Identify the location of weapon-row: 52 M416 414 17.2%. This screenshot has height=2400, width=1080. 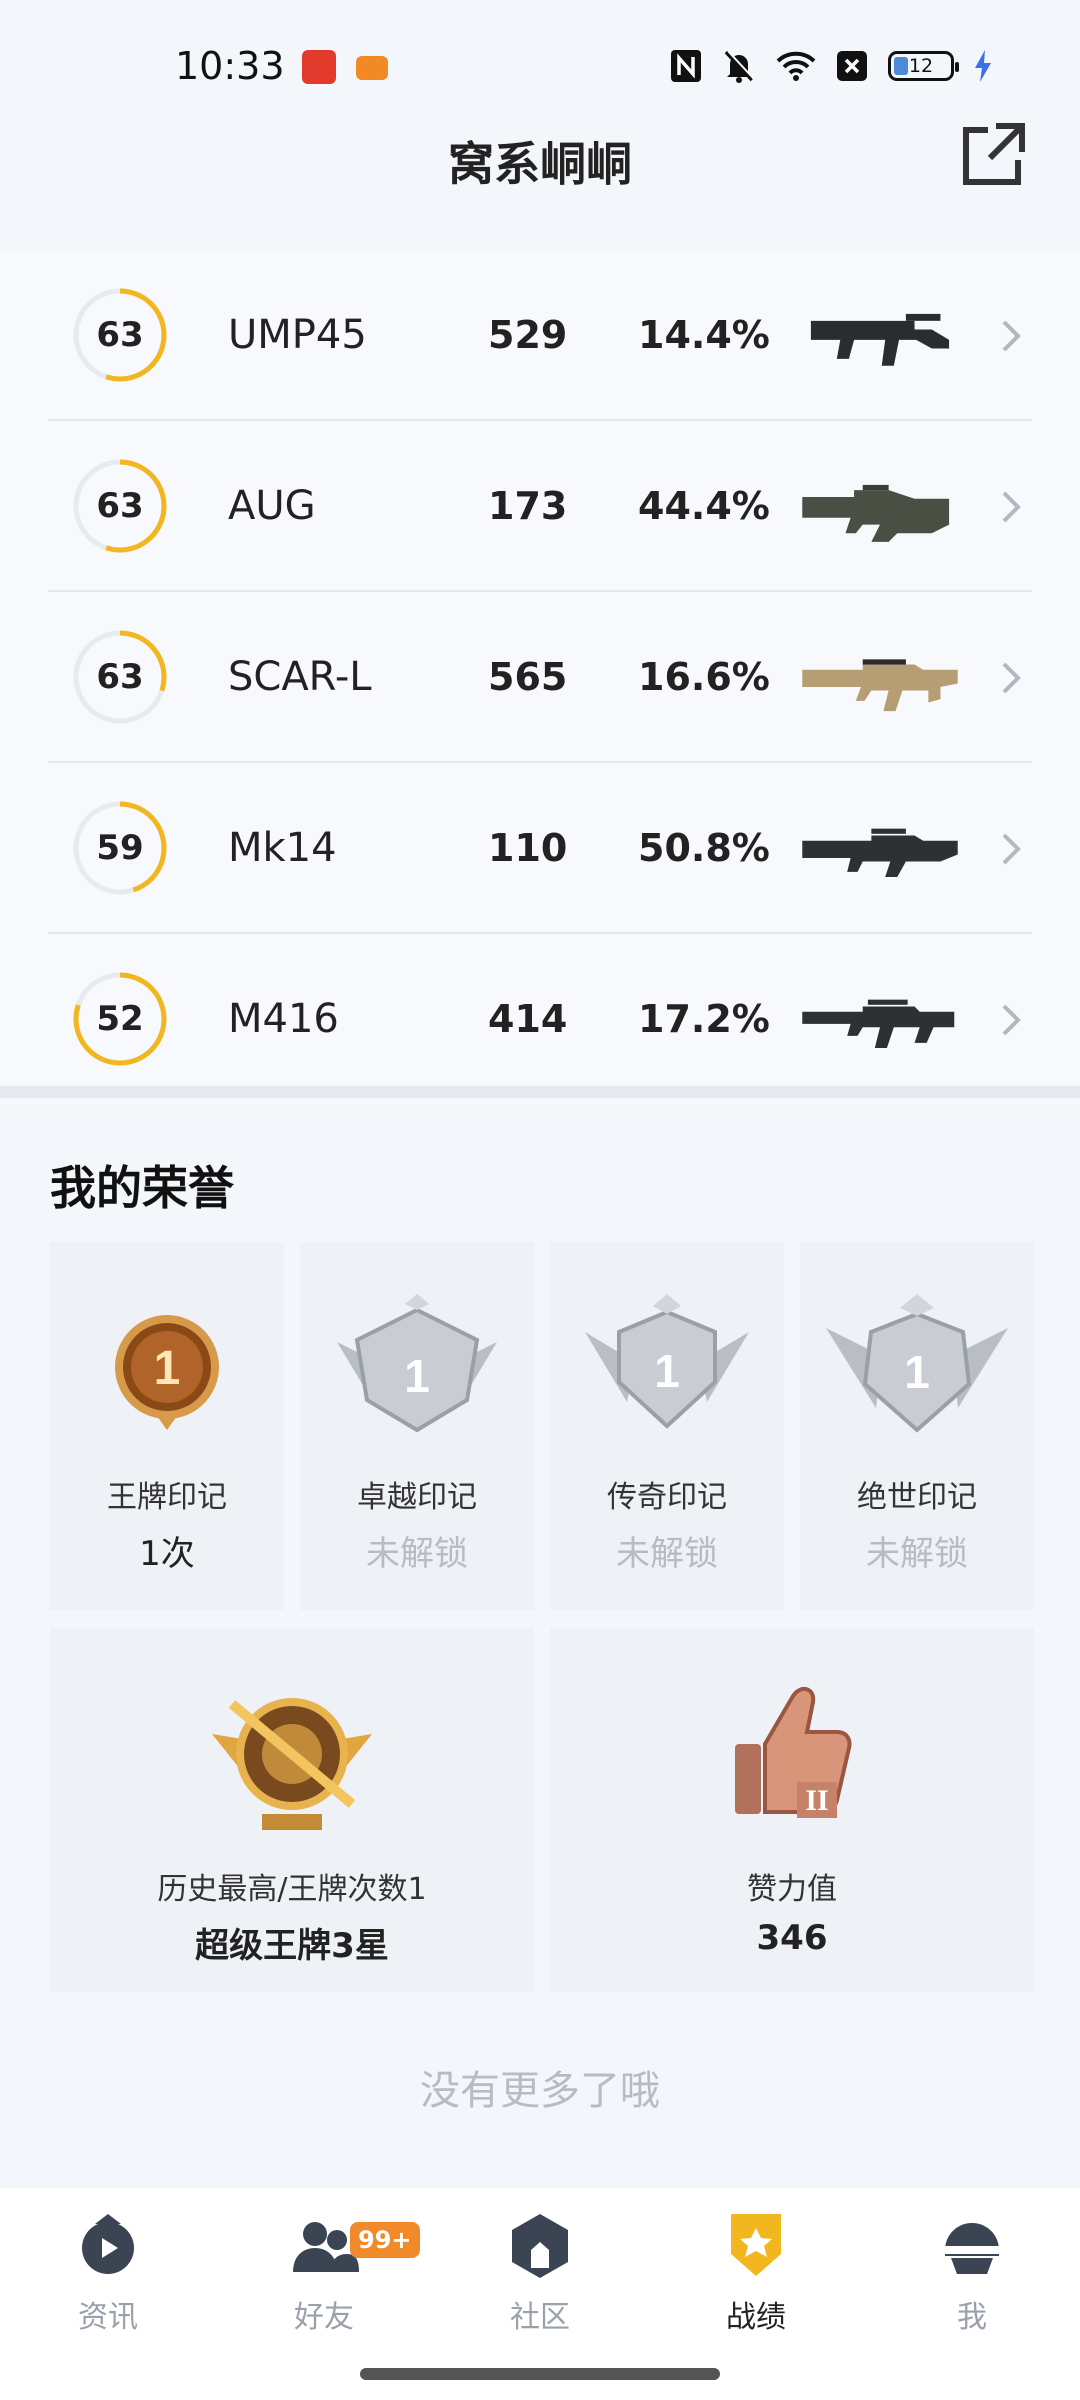
(540, 1019).